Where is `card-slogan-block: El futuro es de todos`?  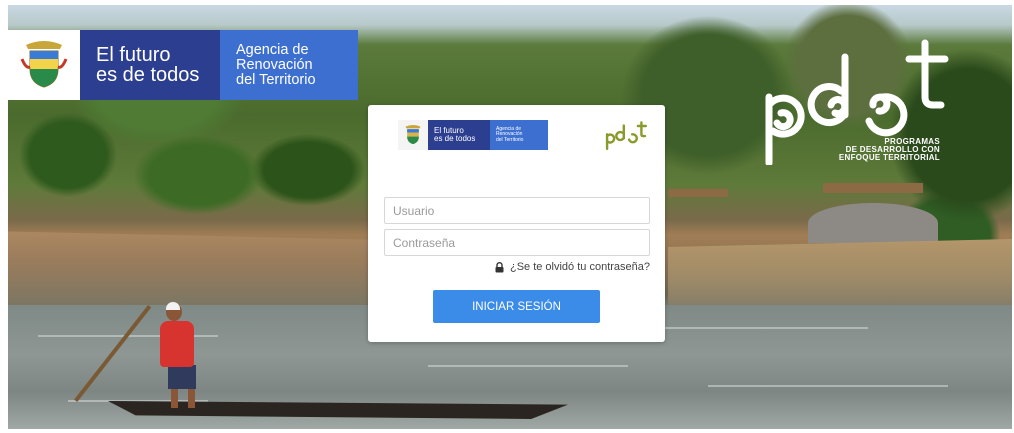 card-slogan-block: El futuro es de todos is located at coordinates (459, 135).